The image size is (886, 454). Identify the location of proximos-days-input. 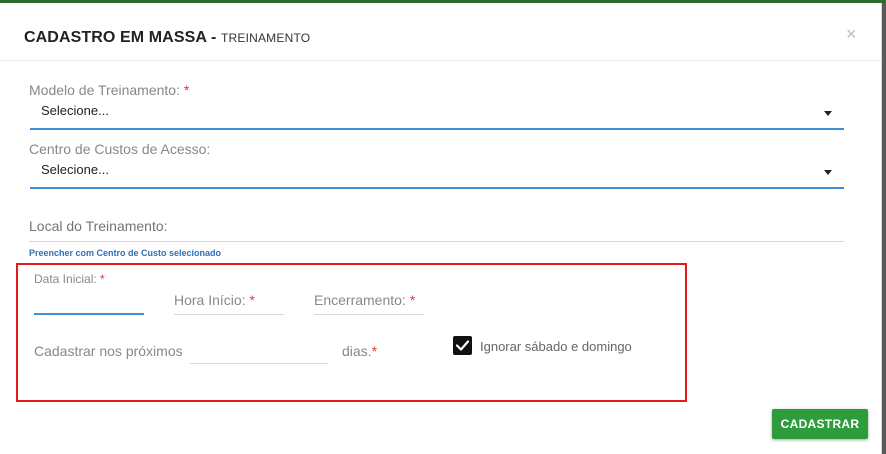
(259, 350).